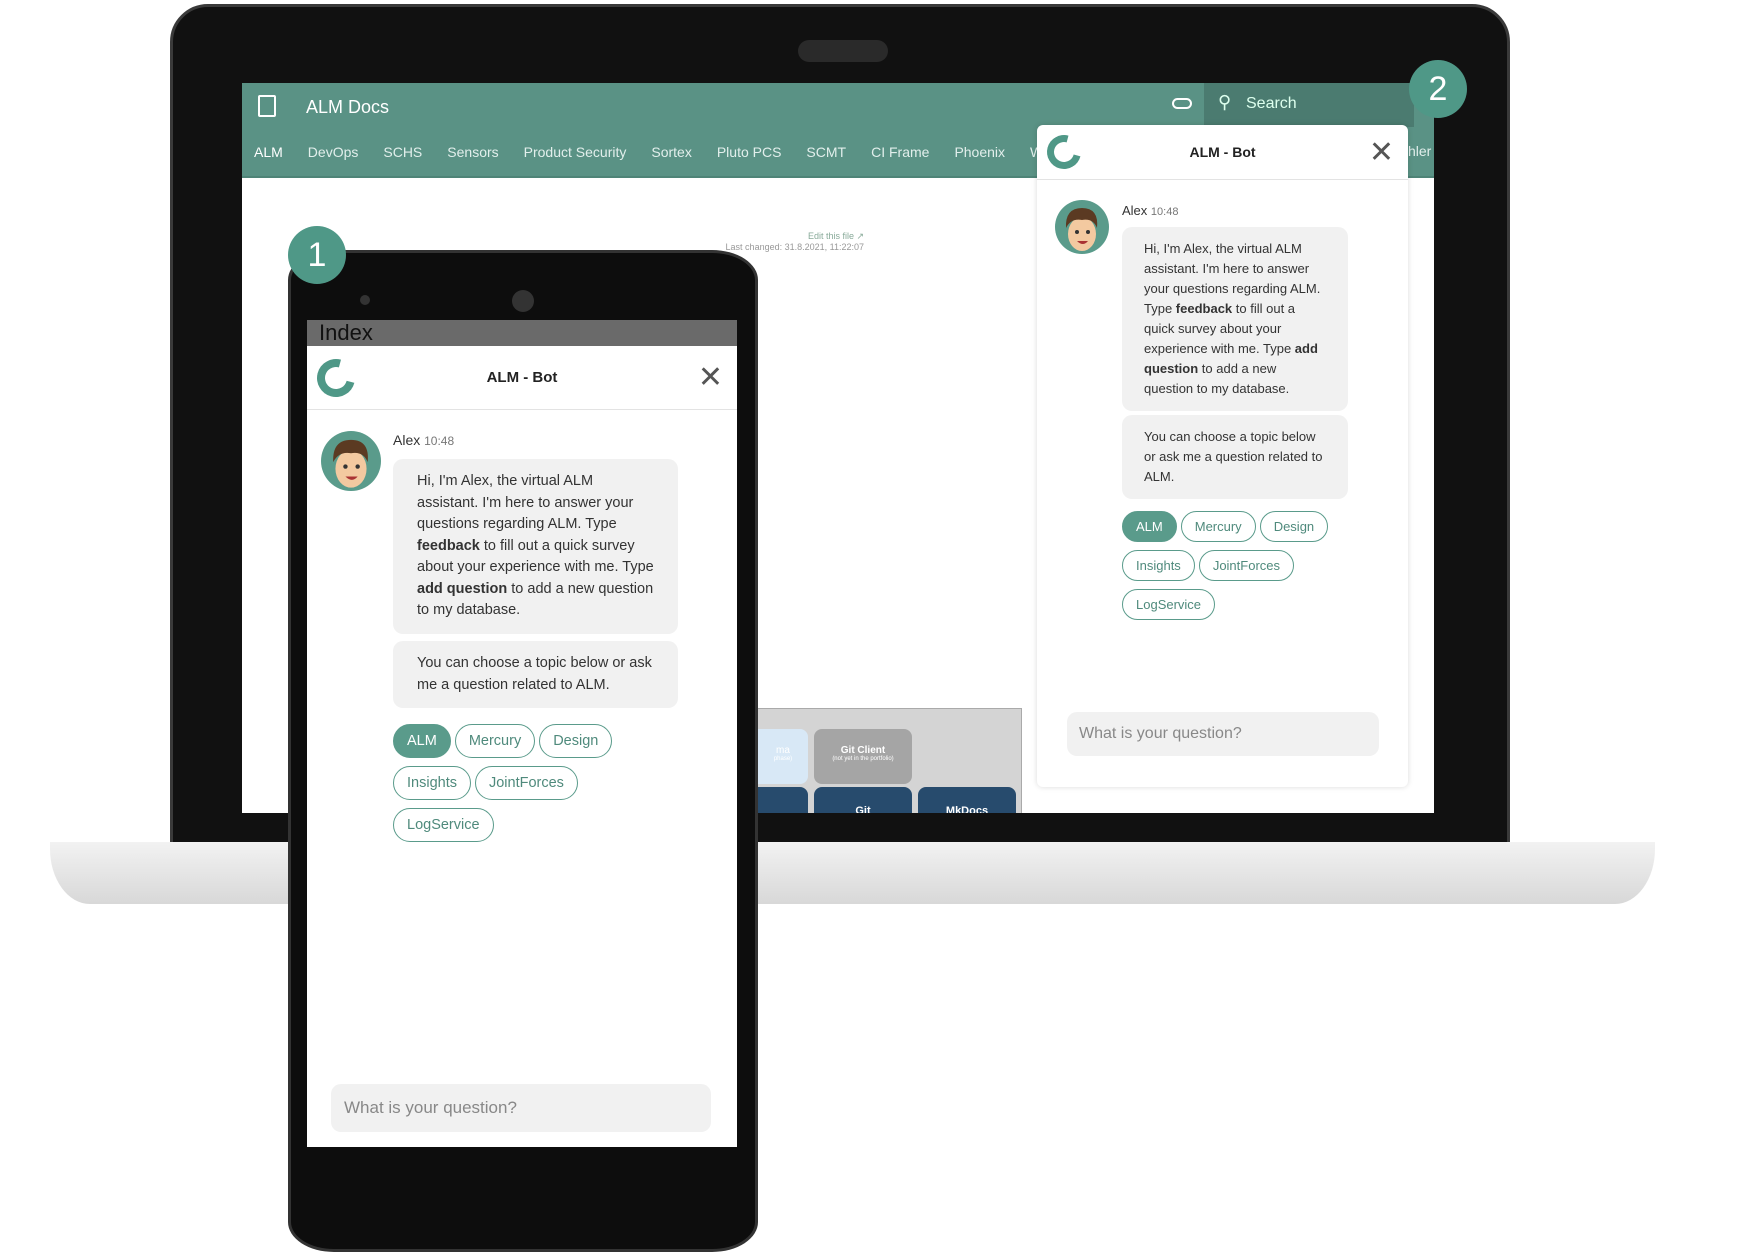 This screenshot has height=1254, width=1742. What do you see at coordinates (1309, 105) in the screenshot?
I see `search-input: ⚲ Search` at bounding box center [1309, 105].